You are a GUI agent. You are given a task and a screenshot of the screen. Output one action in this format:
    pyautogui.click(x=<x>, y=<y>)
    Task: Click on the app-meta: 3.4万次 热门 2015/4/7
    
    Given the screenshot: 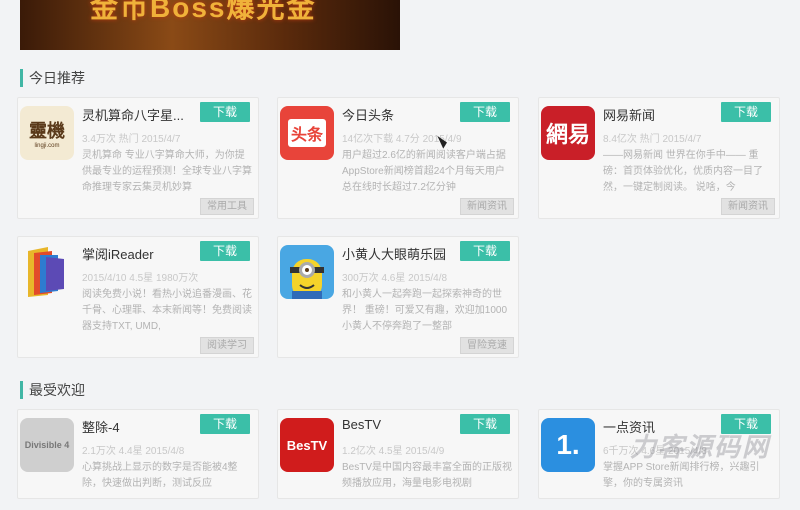 What is the action you would take?
    pyautogui.click(x=131, y=139)
    